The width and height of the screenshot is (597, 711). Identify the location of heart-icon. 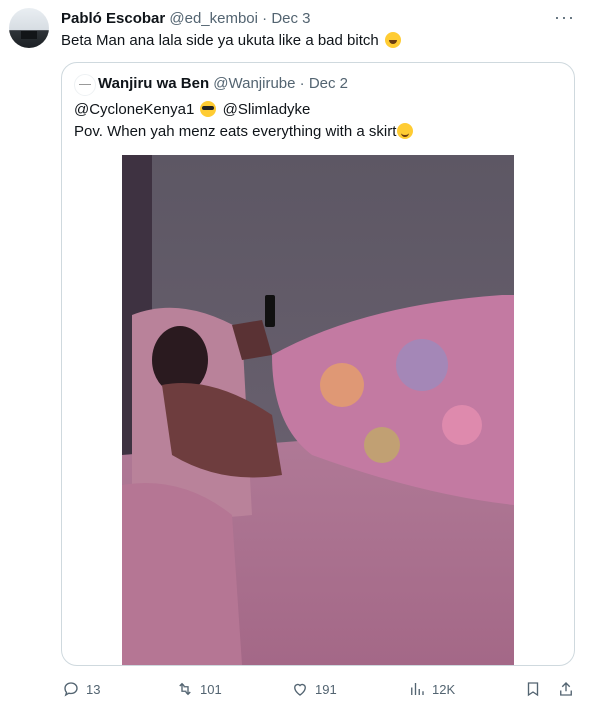
(300, 689).